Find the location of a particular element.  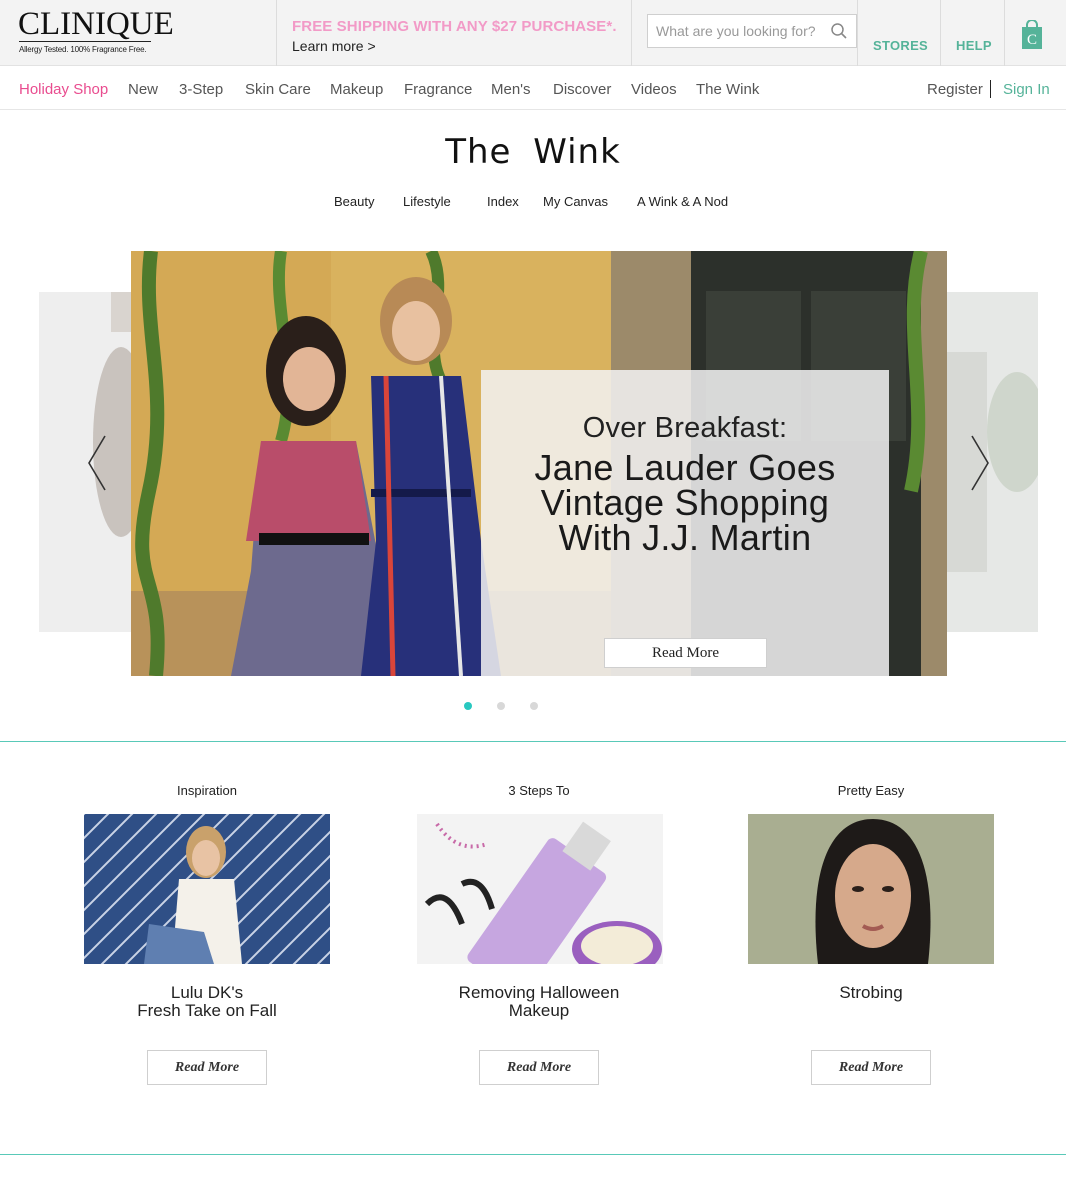

search-icon is located at coordinates (839, 31).